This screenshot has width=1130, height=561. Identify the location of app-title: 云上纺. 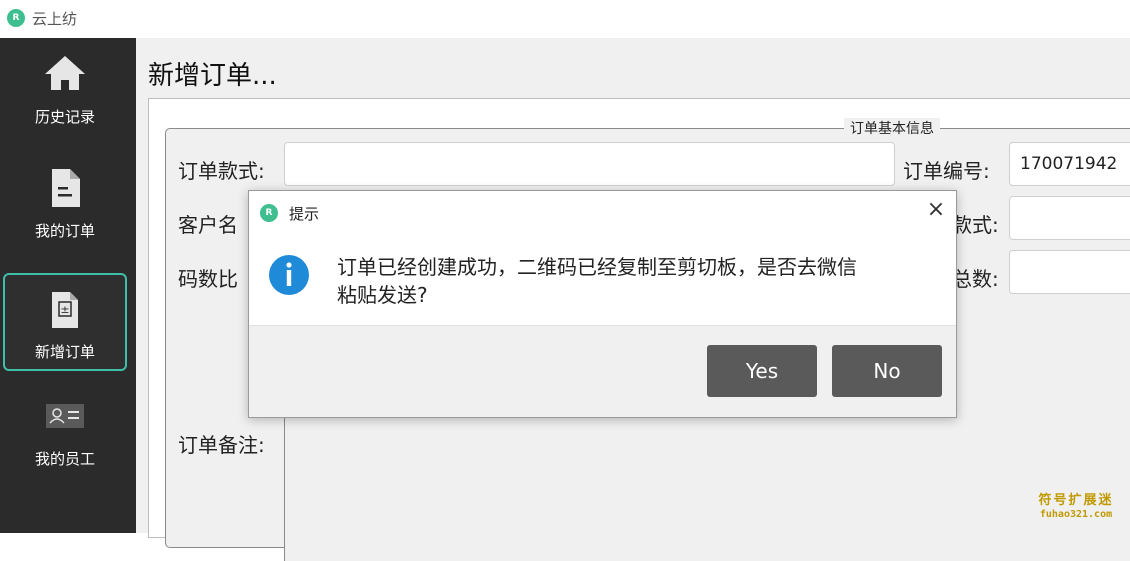
(55, 19).